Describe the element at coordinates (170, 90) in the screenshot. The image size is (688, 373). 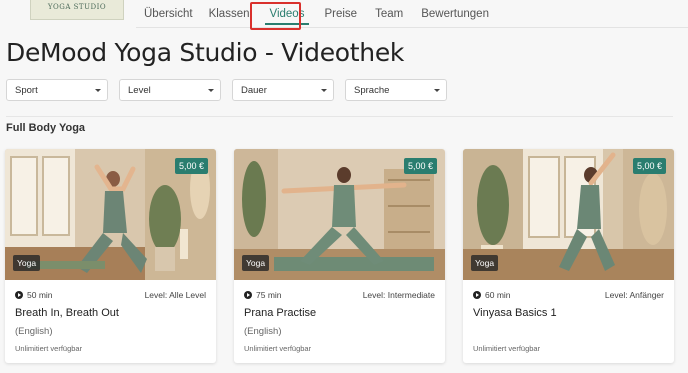
I see `filter-level-dropdown: Level` at that location.